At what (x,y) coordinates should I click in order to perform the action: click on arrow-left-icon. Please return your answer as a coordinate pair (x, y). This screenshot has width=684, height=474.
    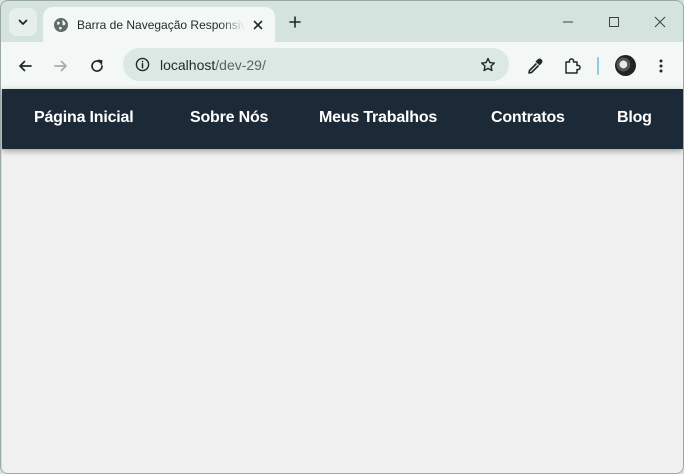
    Looking at the image, I should click on (25, 66).